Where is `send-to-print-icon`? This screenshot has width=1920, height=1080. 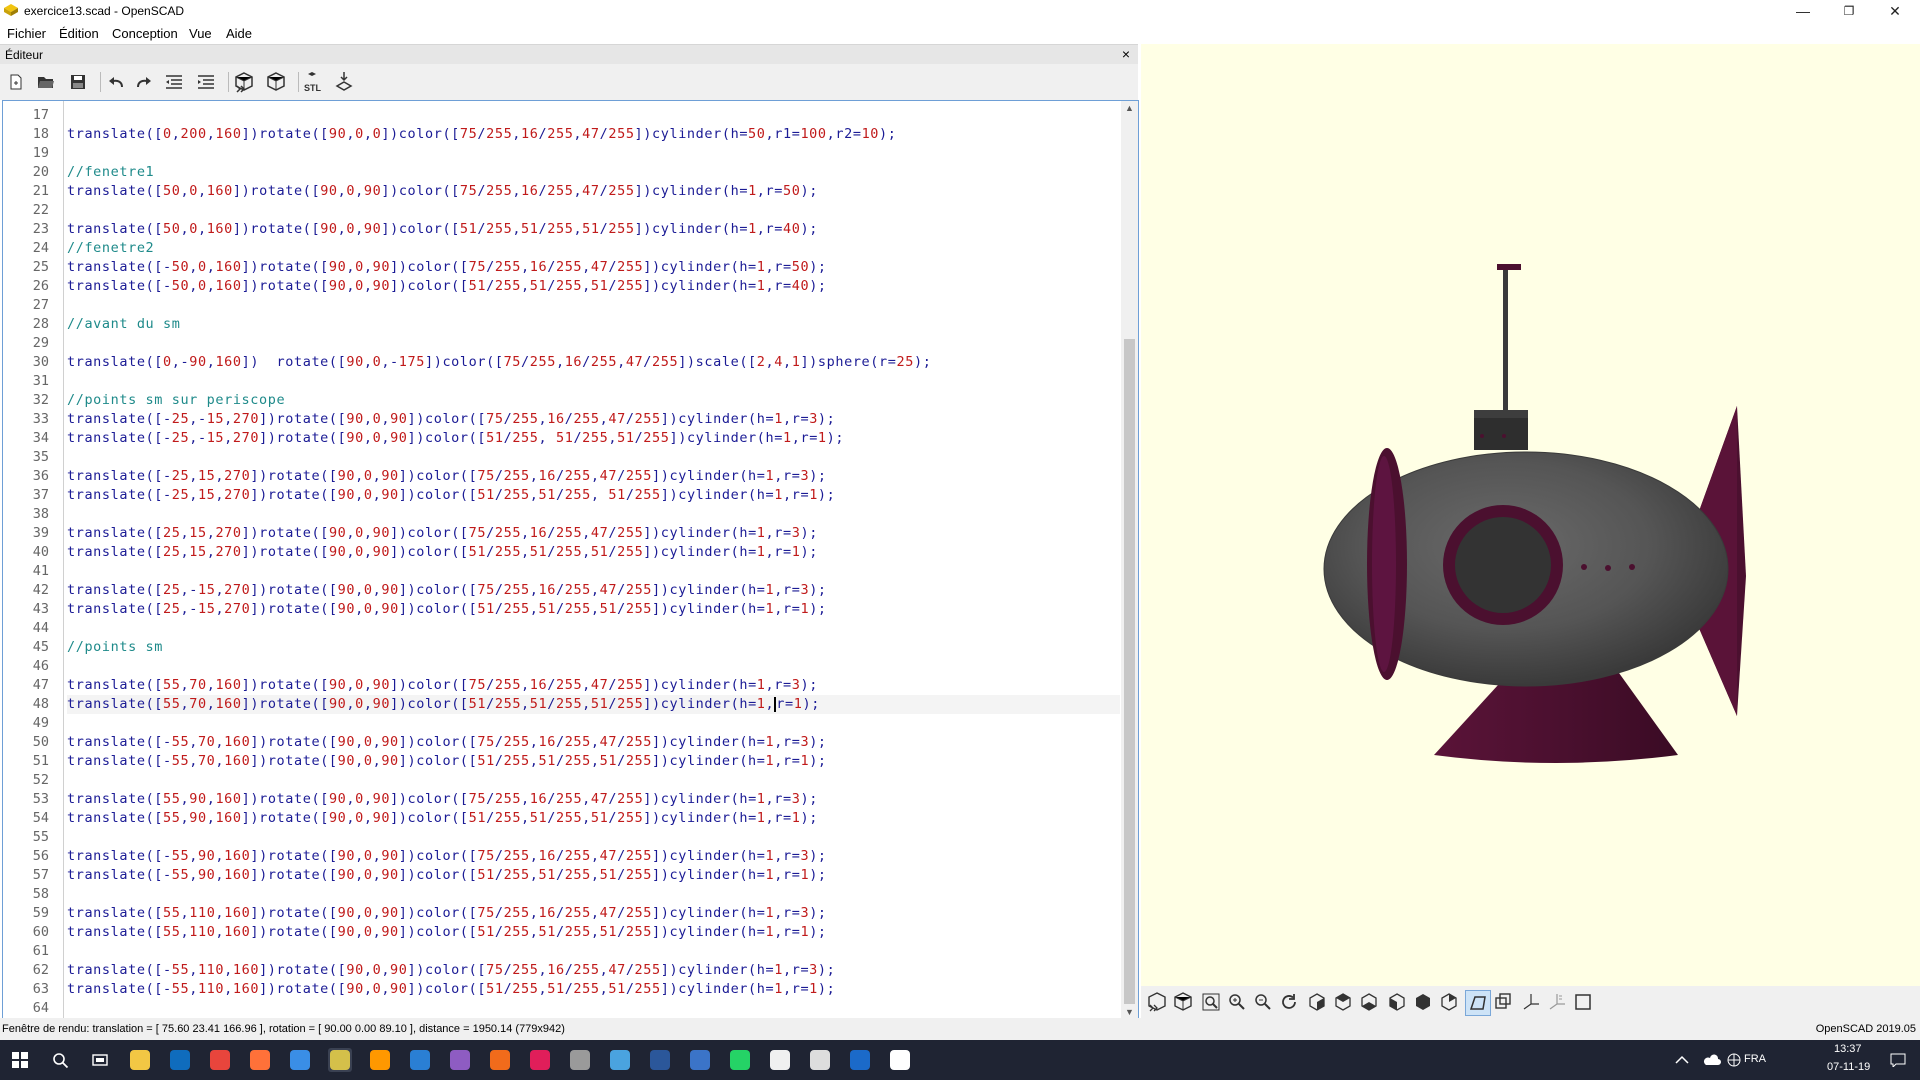
send-to-print-icon is located at coordinates (344, 82).